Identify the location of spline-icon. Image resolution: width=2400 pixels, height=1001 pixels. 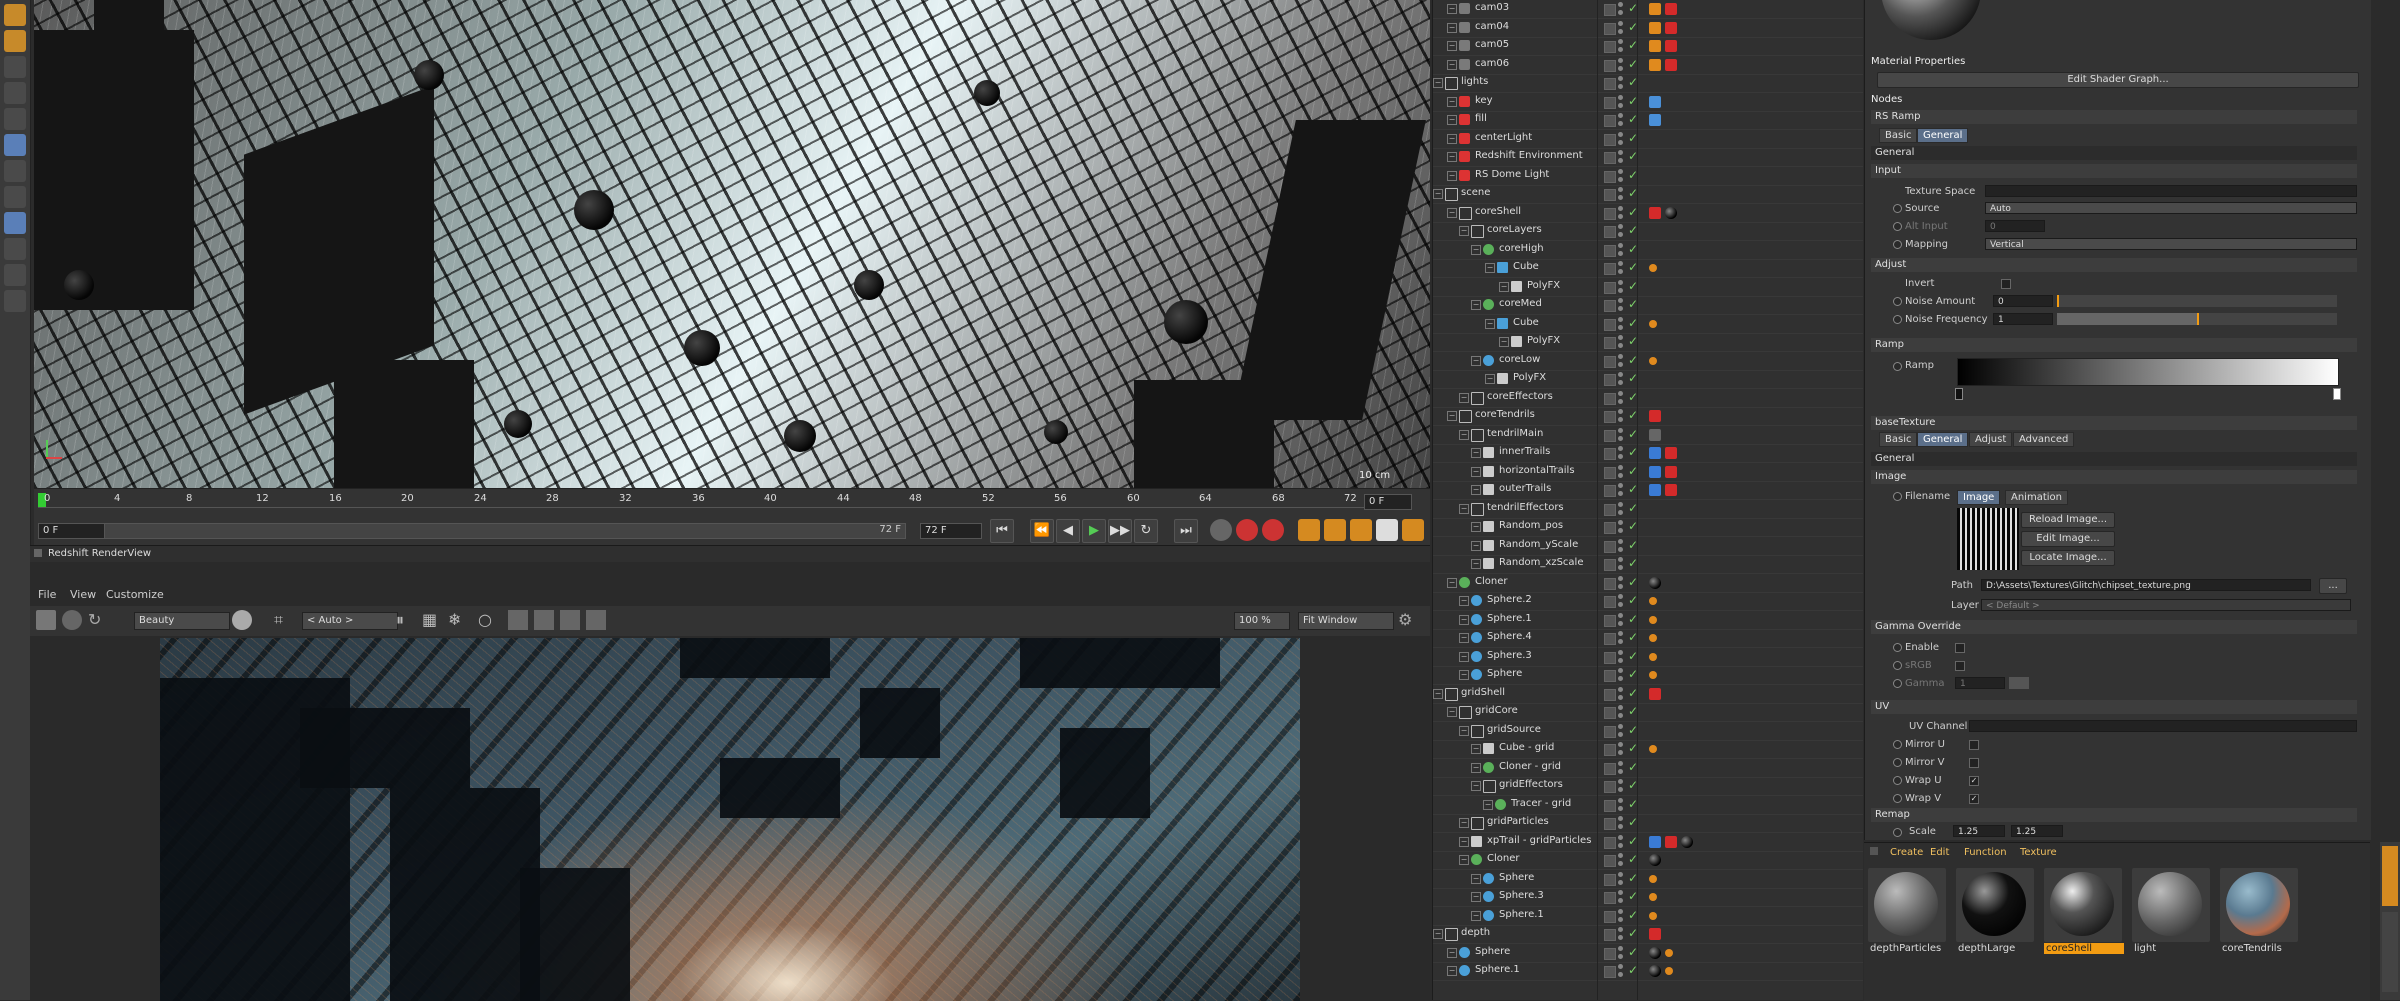
(15, 93).